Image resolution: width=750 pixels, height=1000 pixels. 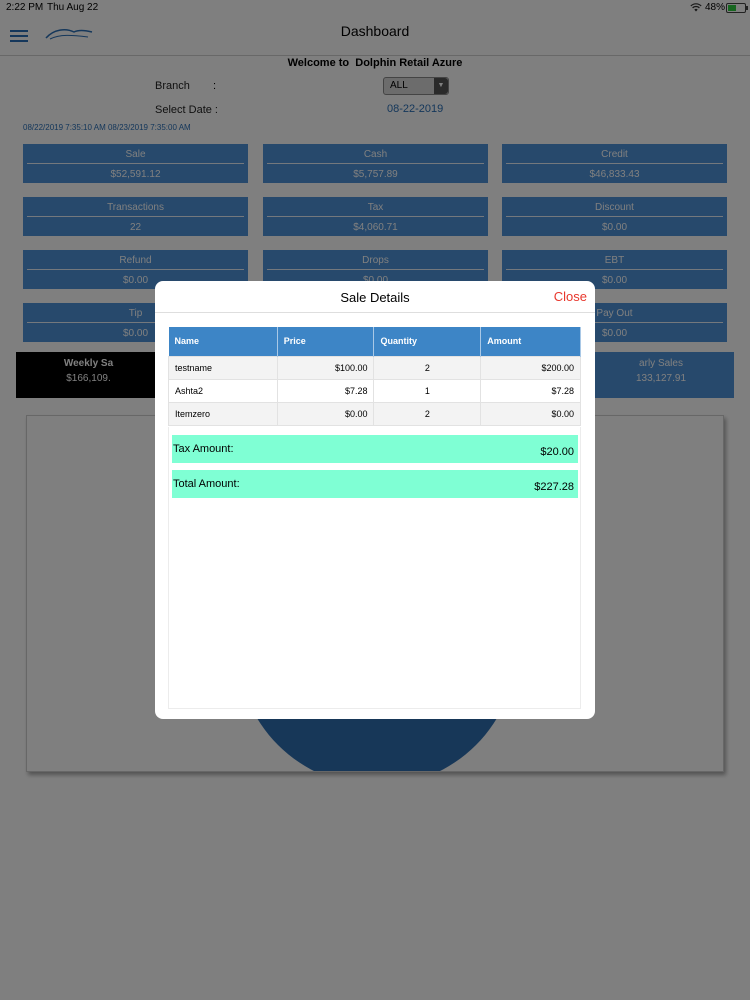 I want to click on table-row: Ashta2 $7.28 1 $7.28, so click(x=374, y=390).